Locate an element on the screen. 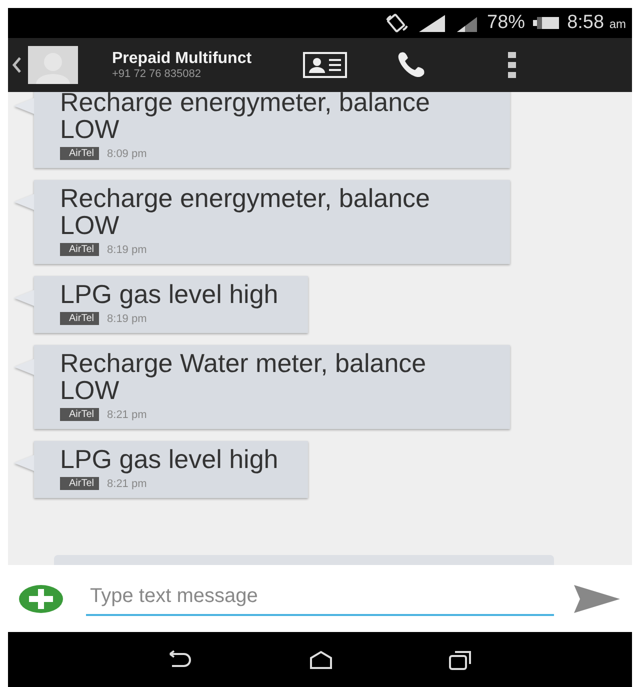  message-text: Recharge Water meter, balance LOW is located at coordinates (244, 377).